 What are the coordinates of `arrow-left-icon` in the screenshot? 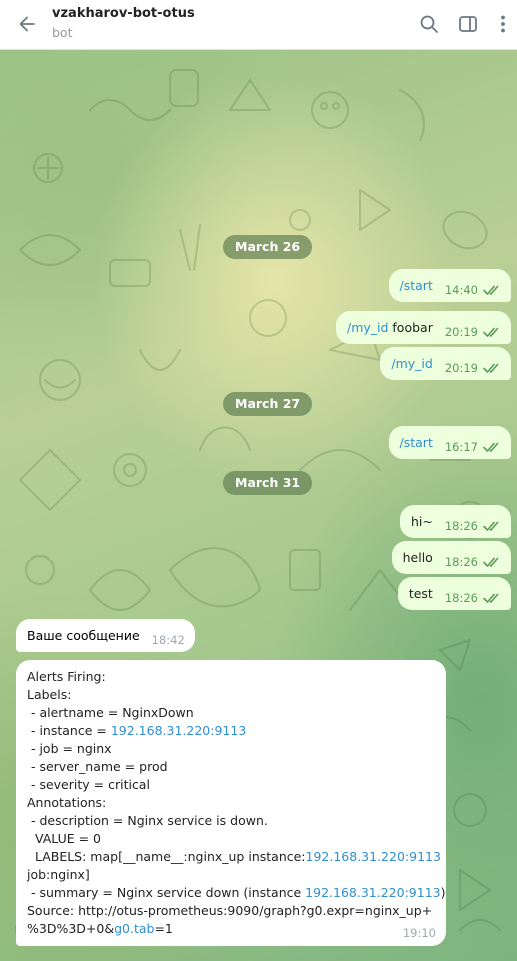 It's located at (27, 24).